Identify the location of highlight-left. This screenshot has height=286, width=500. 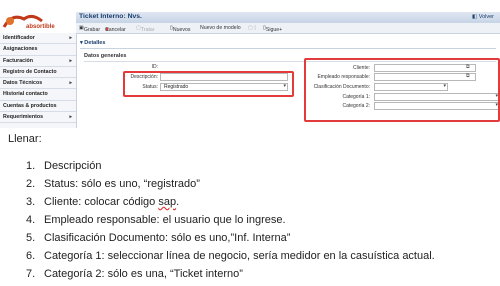
(208, 84).